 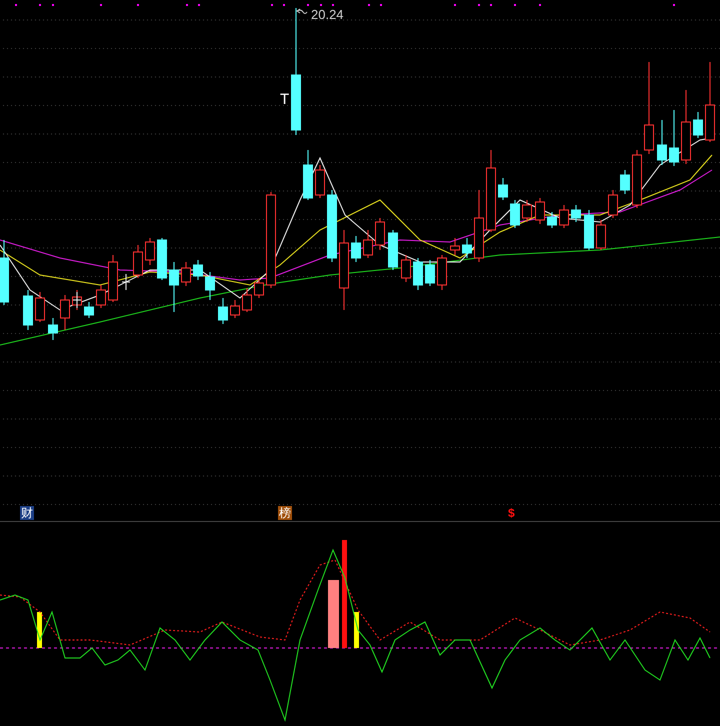 I want to click on signal-mark: T, so click(x=285, y=99).